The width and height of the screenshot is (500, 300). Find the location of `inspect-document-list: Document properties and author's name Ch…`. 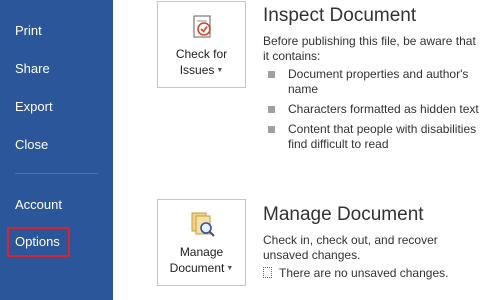

inspect-document-list: Document properties and author's name Ch… is located at coordinates (378, 112).